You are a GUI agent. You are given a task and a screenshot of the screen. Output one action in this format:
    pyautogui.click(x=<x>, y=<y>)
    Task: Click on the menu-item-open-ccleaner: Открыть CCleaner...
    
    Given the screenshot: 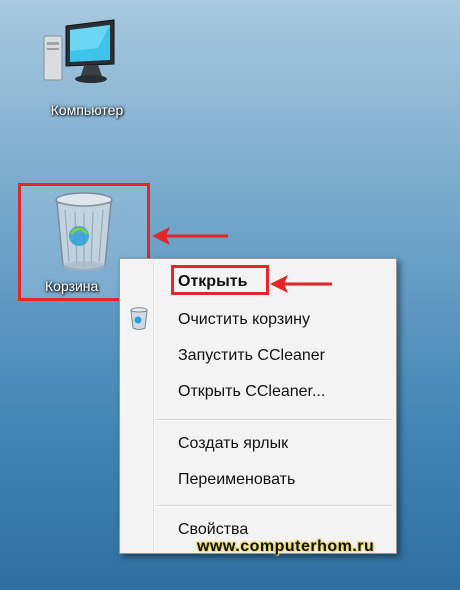 What is the action you would take?
    pyautogui.click(x=258, y=392)
    